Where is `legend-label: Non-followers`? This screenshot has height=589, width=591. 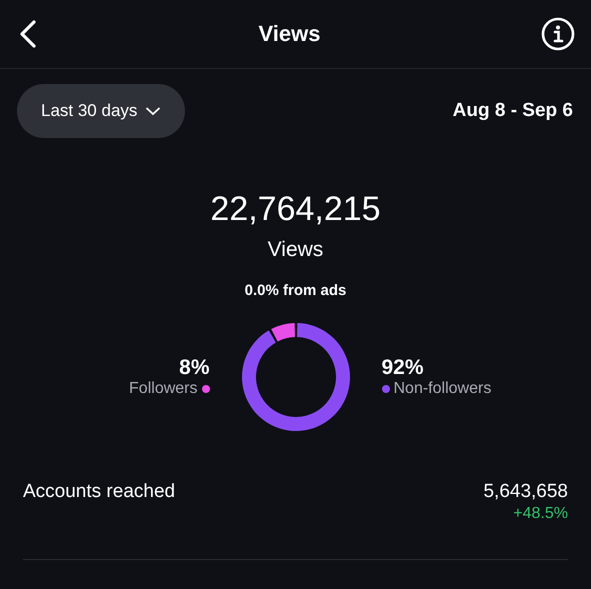
legend-label: Non-followers is located at coordinates (443, 389).